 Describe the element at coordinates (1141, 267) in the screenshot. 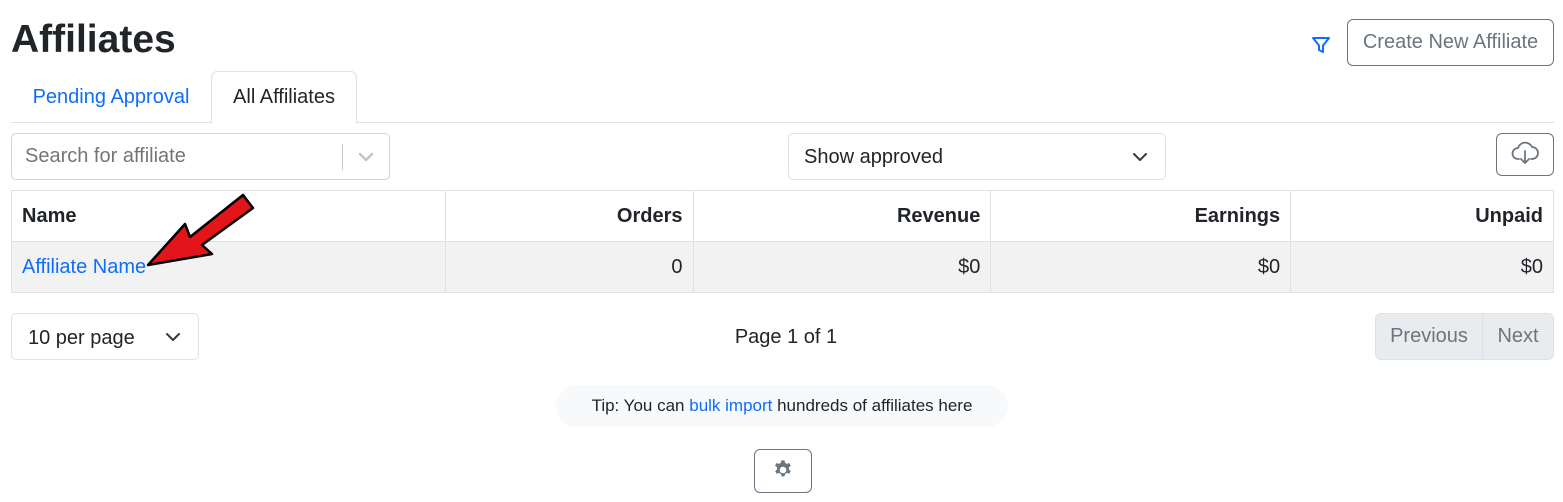

I see `cell-earnings: $0` at that location.